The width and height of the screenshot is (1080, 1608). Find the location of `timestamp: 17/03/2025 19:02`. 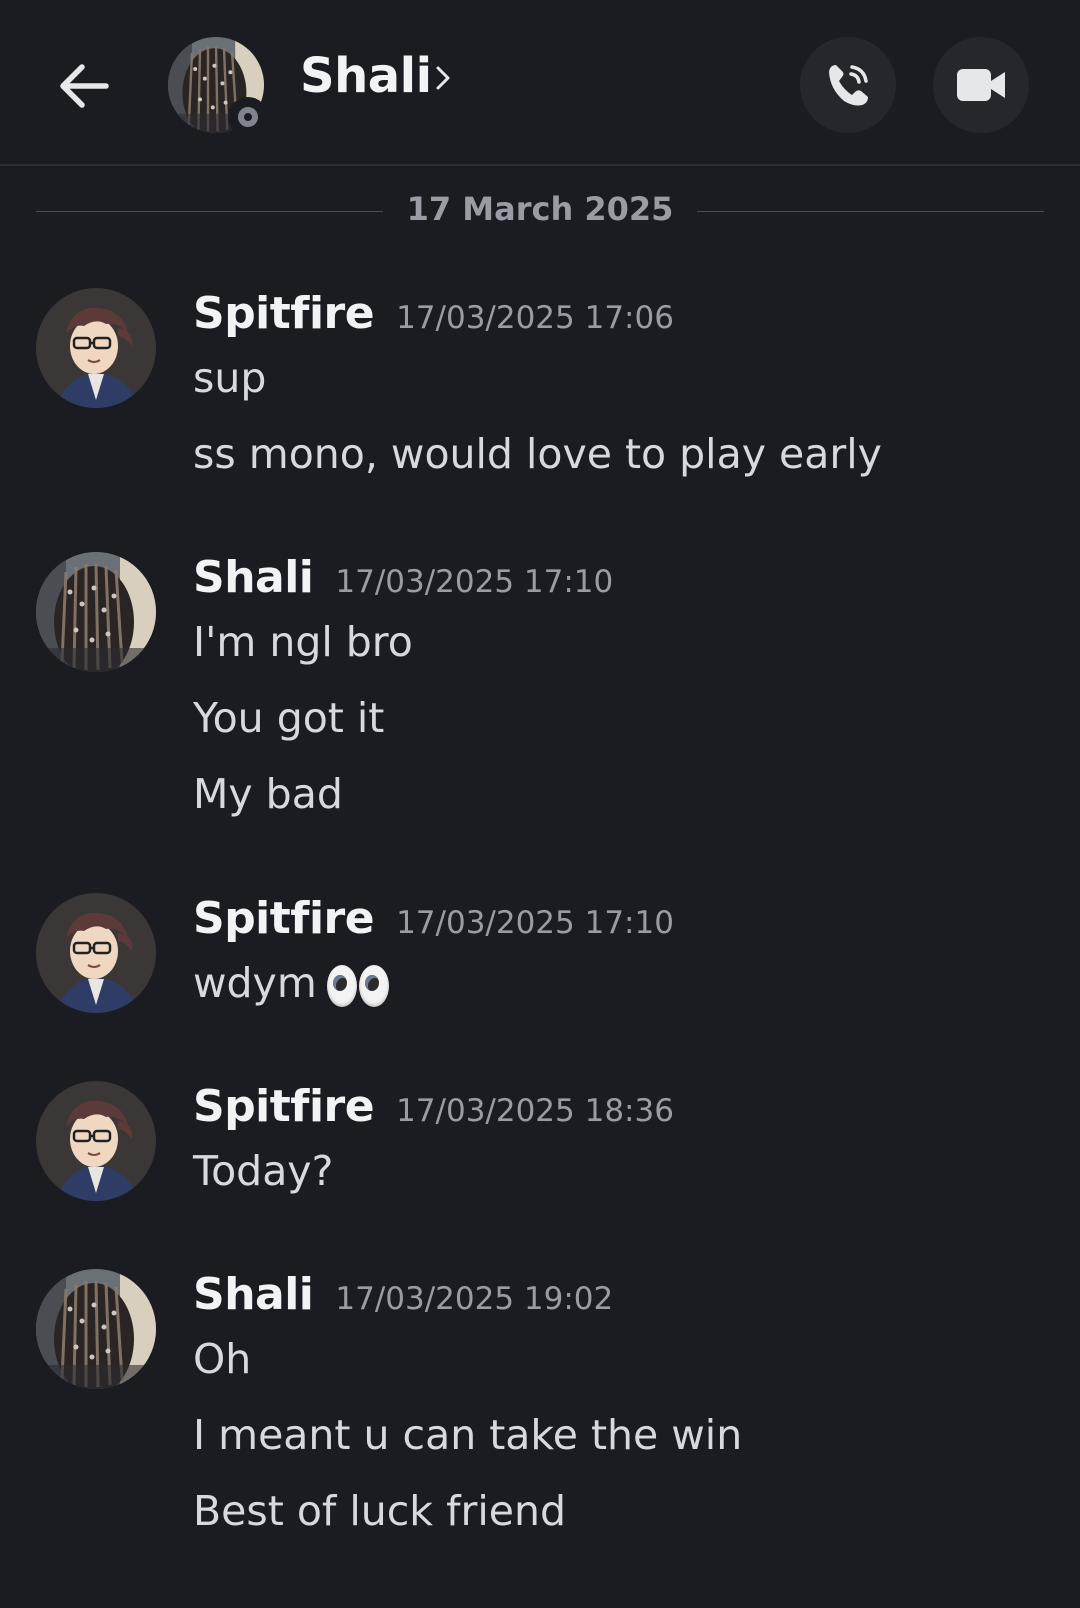

timestamp: 17/03/2025 19:02 is located at coordinates (474, 1299).